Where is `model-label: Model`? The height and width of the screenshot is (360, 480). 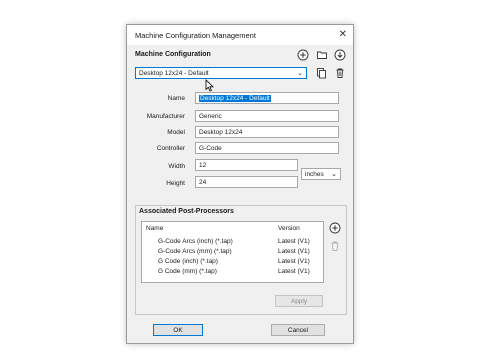
model-label: Model is located at coordinates (176, 132).